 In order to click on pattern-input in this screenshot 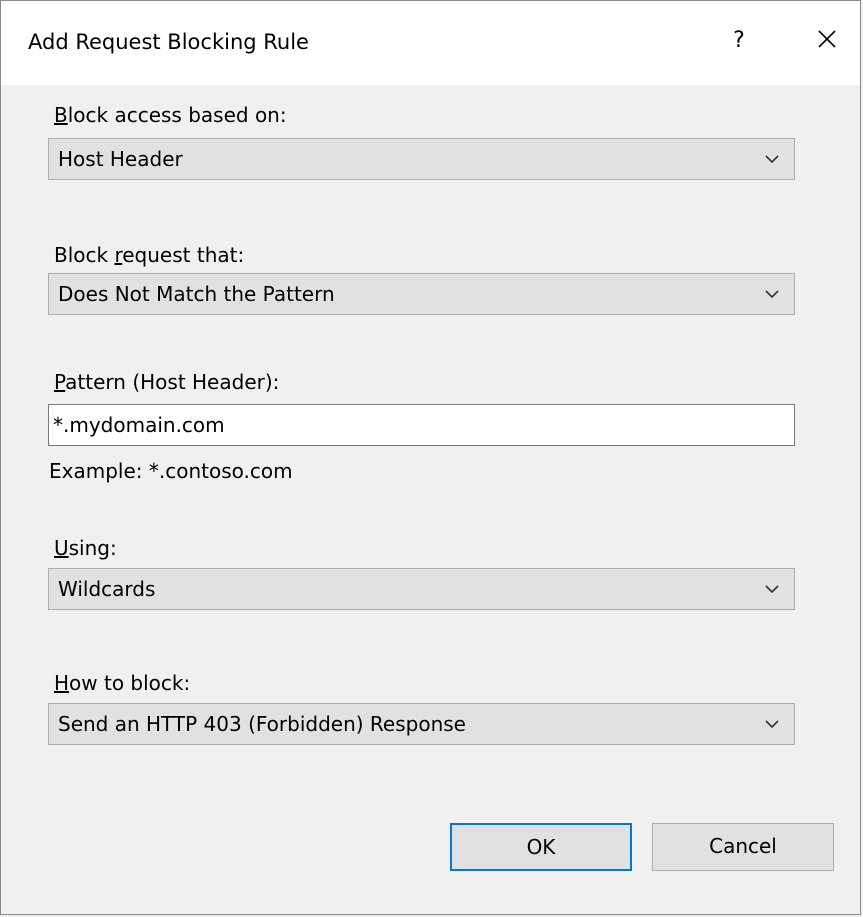, I will do `click(421, 425)`.